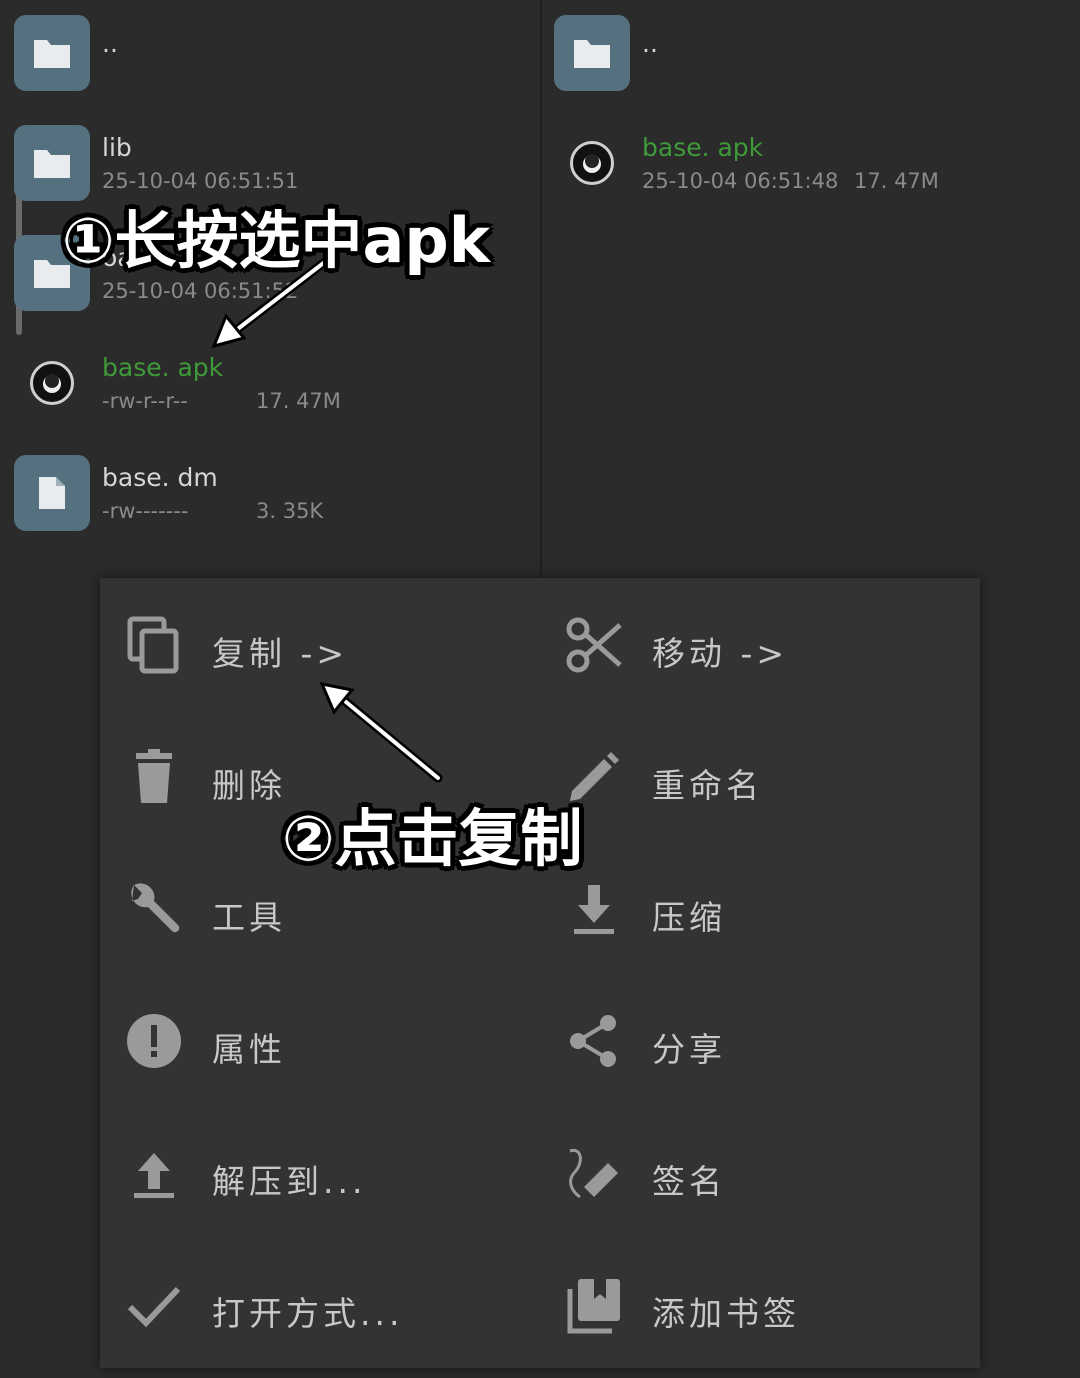 The height and width of the screenshot is (1378, 1080). I want to click on annotation-step2: ②点击复制, so click(432, 838).